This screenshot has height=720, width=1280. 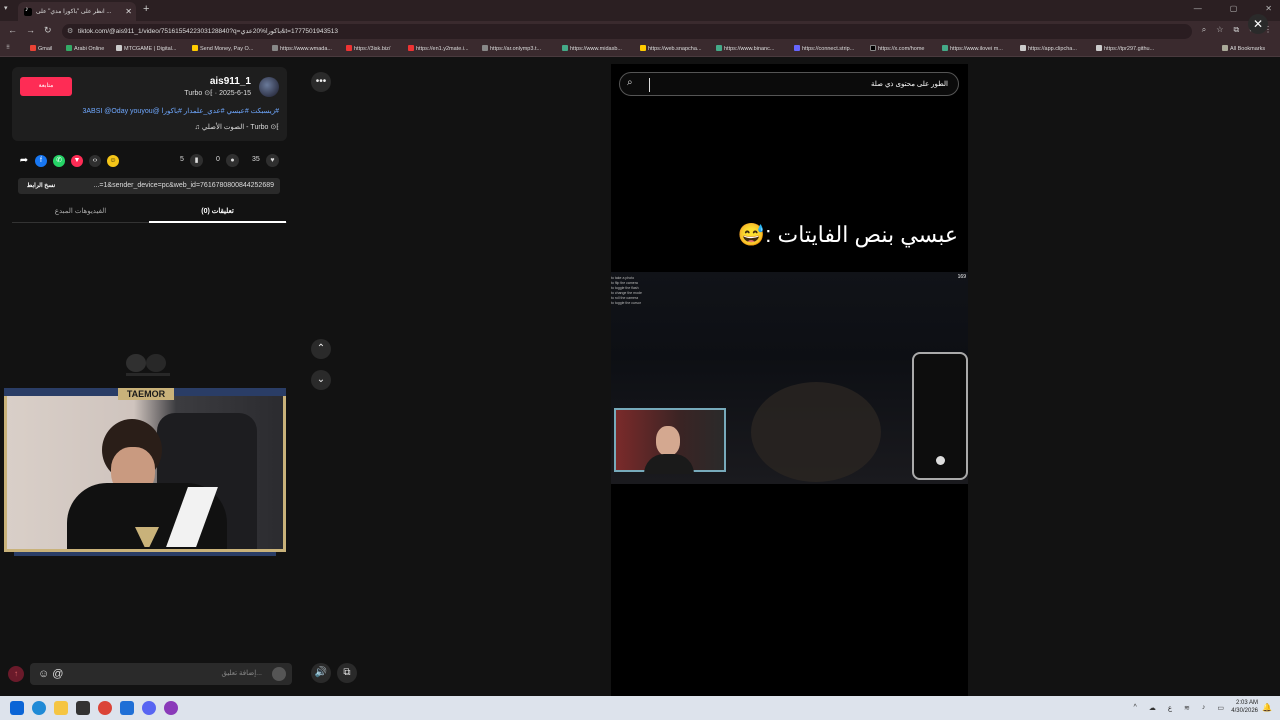 I want to click on creator-username: ais911_1, so click(x=230, y=81).